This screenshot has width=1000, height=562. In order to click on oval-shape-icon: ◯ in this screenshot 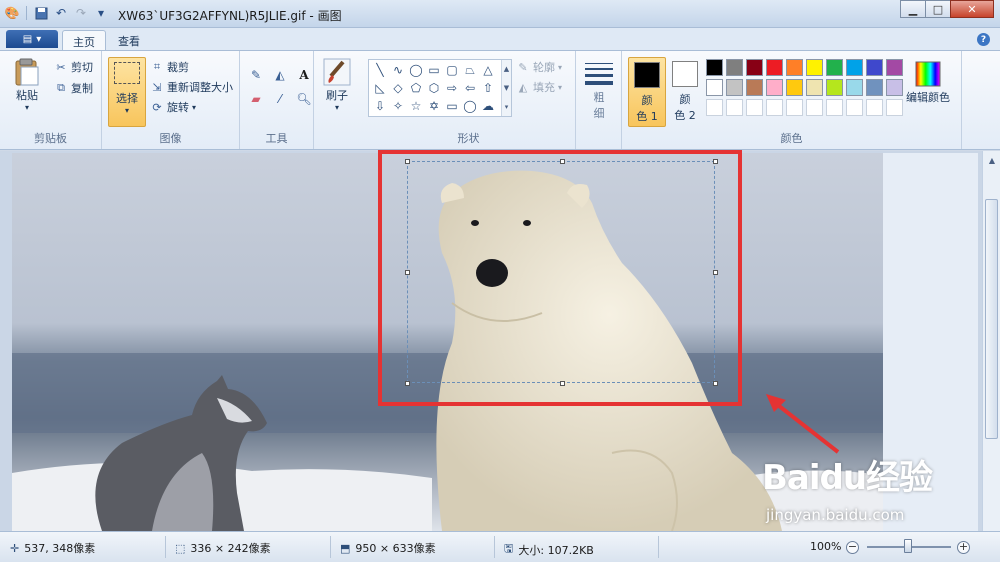, I will do `click(416, 70)`.